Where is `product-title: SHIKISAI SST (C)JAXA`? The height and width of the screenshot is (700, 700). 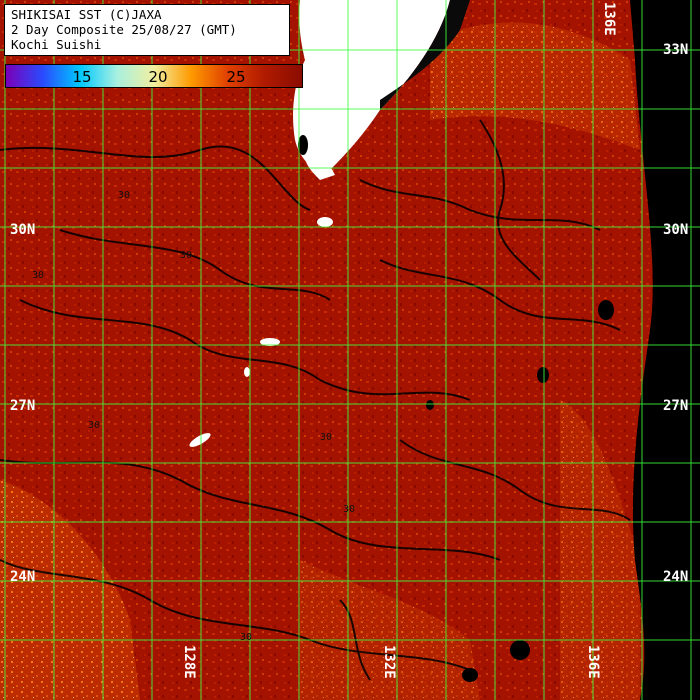 product-title: SHIKISAI SST (C)JAXA is located at coordinates (86, 14).